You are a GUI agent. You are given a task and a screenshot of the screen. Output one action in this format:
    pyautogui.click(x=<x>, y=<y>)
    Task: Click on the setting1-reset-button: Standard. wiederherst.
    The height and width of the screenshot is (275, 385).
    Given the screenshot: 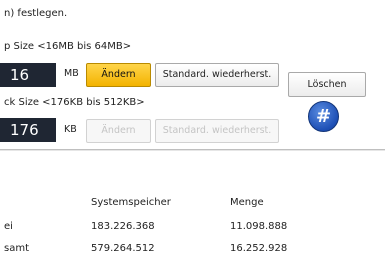 What is the action you would take?
    pyautogui.click(x=217, y=75)
    